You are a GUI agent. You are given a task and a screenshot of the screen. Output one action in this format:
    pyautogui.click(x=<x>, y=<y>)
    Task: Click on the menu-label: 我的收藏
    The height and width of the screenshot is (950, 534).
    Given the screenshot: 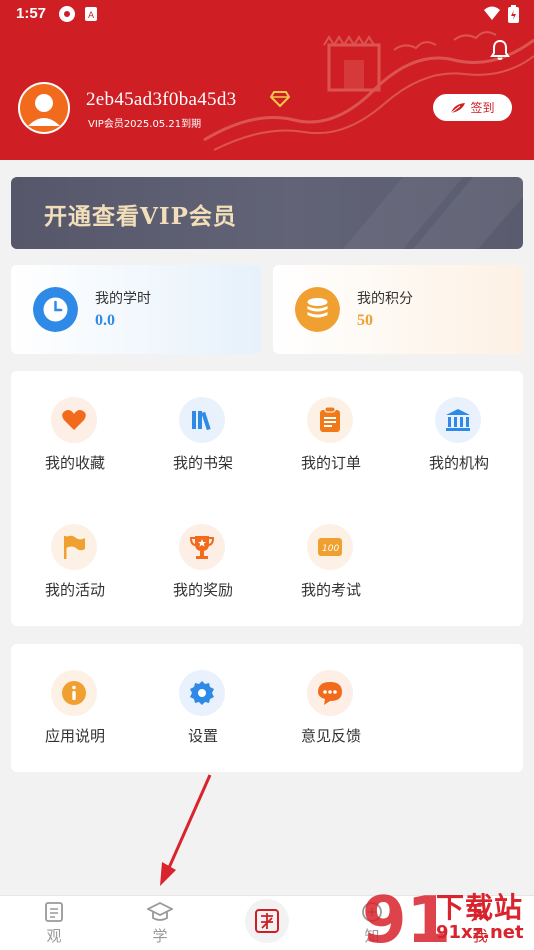 What is the action you would take?
    pyautogui.click(x=74, y=463)
    